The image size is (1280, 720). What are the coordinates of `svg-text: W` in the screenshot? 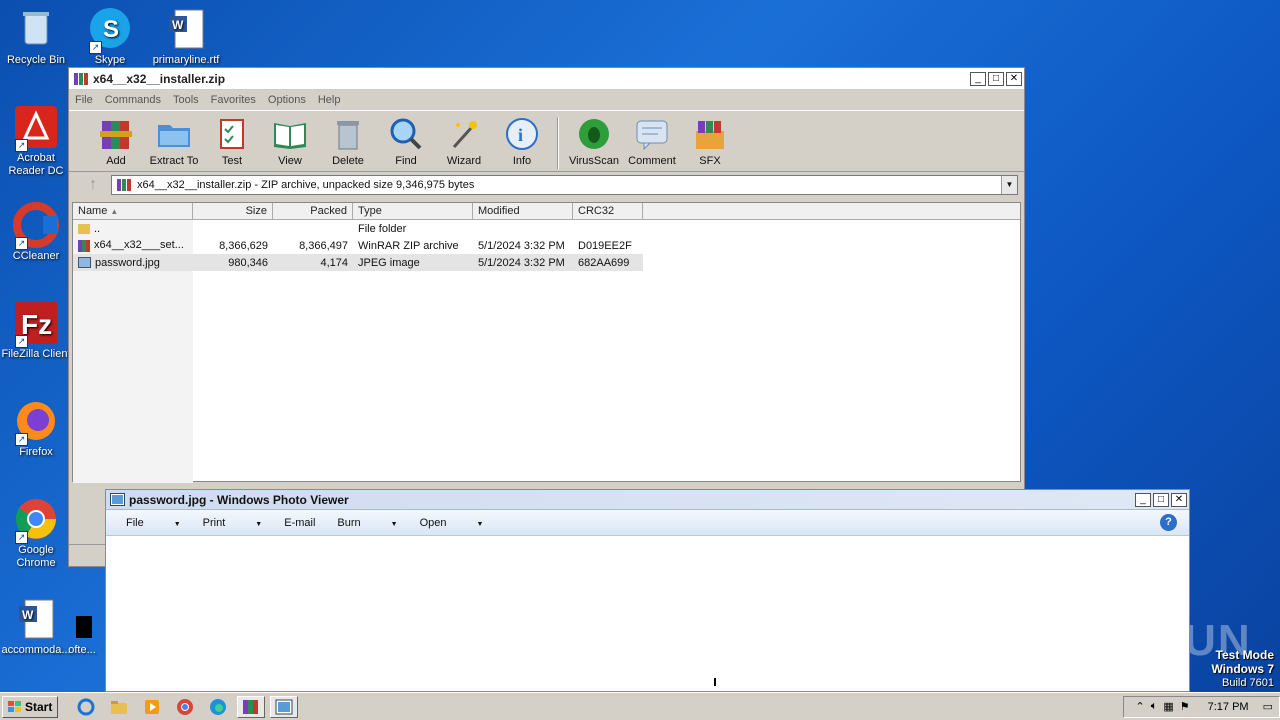 It's located at (178, 25).